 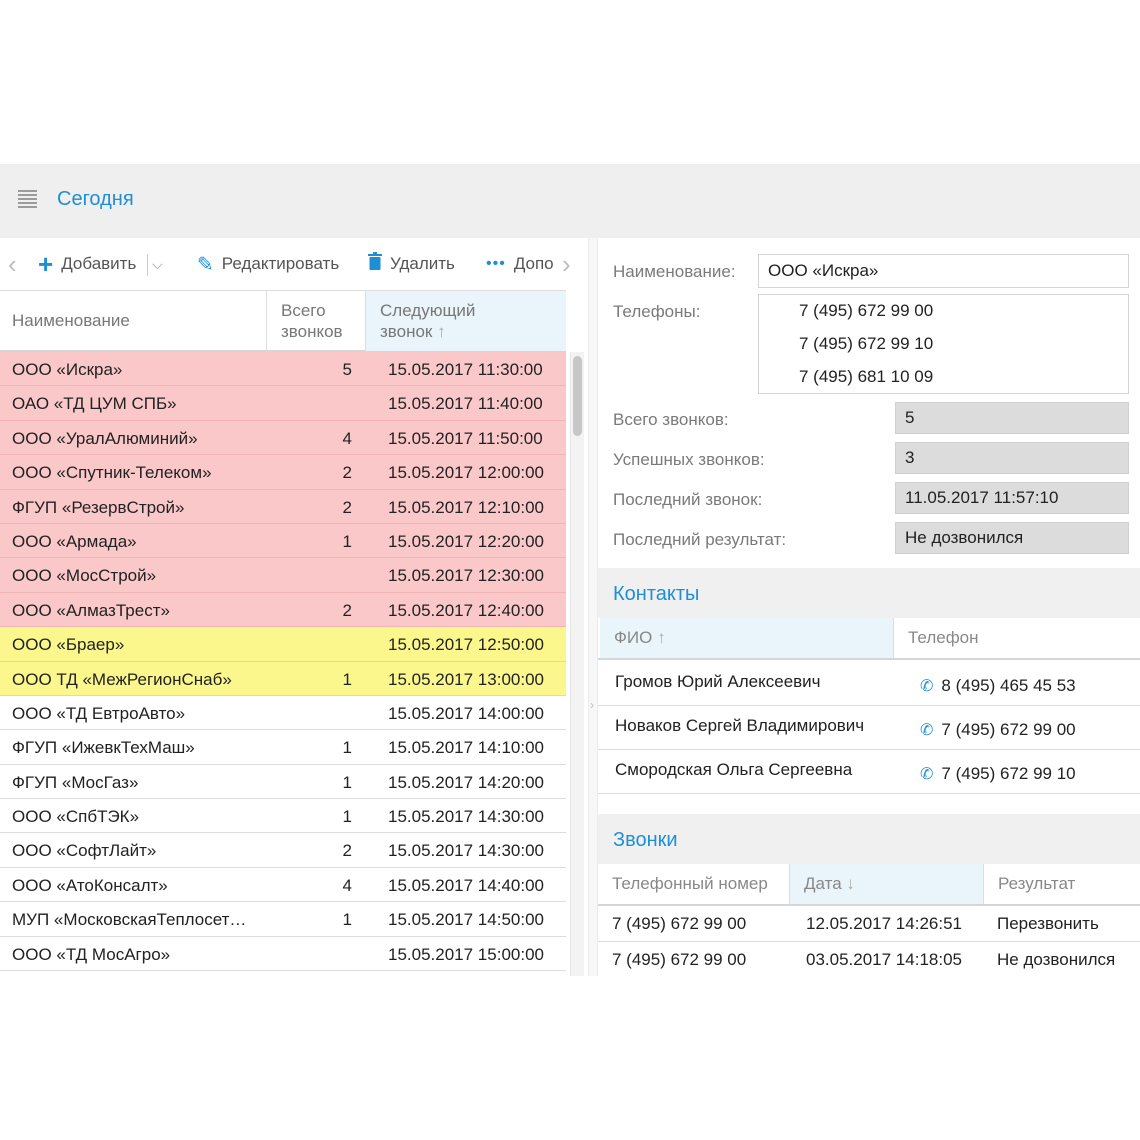 I want to click on contacts-table-header: ФИО ↑ Телефон, so click(x=869, y=639).